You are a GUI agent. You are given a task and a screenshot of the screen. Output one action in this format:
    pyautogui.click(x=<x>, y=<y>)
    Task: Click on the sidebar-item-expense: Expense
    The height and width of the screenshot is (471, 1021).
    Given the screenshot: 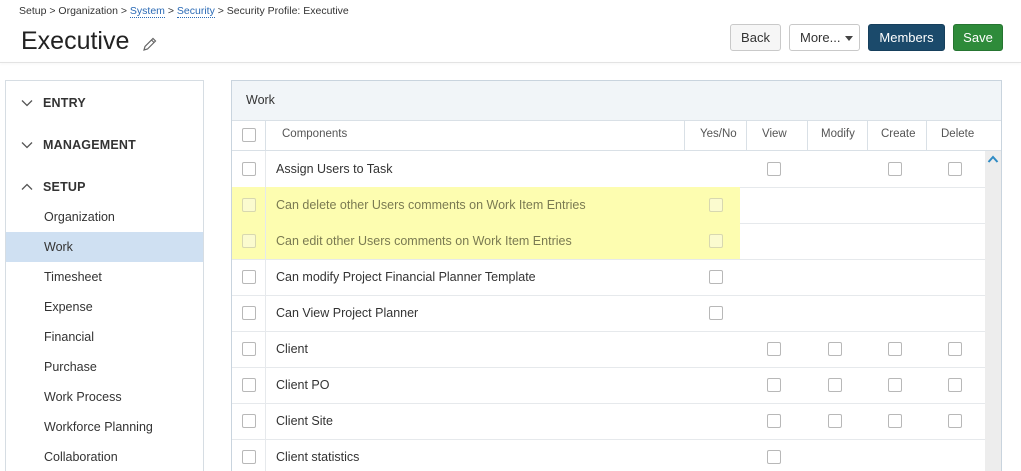 What is the action you would take?
    pyautogui.click(x=104, y=307)
    